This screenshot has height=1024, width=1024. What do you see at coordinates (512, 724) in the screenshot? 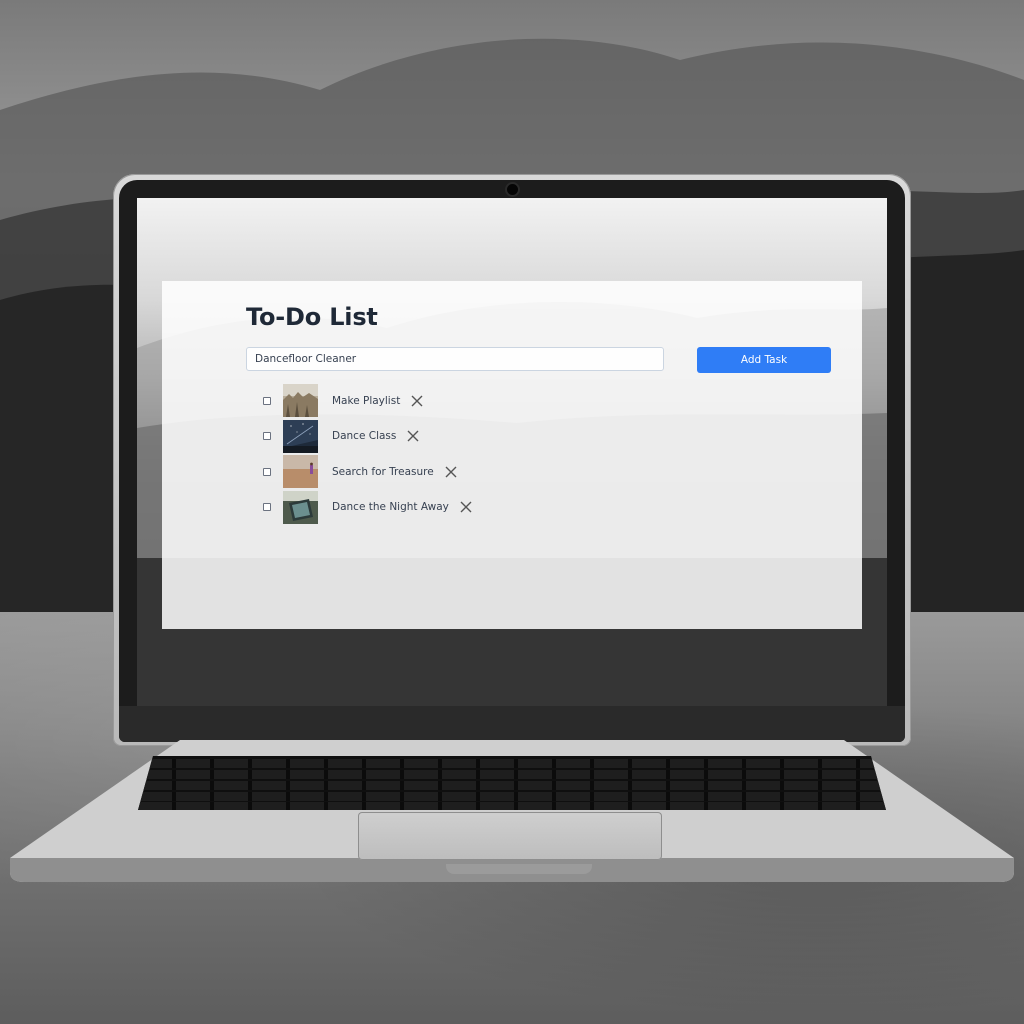
I see `laptop-chin` at bounding box center [512, 724].